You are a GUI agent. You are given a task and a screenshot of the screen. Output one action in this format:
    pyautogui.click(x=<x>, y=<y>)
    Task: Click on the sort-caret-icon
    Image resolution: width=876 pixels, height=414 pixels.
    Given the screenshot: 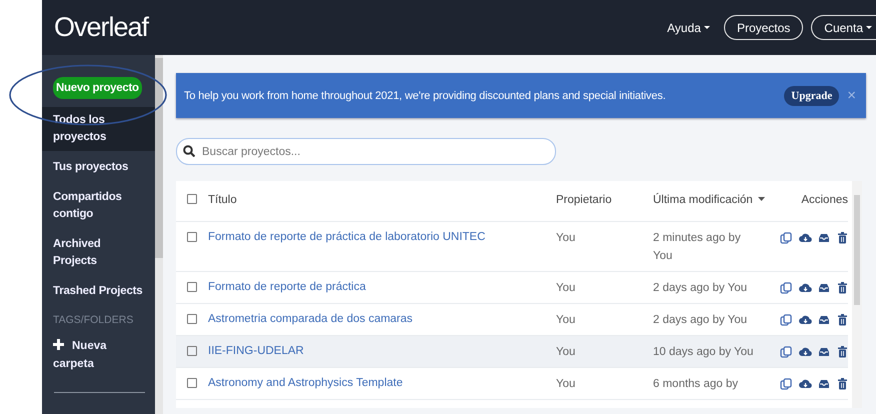 What is the action you would take?
    pyautogui.click(x=761, y=199)
    